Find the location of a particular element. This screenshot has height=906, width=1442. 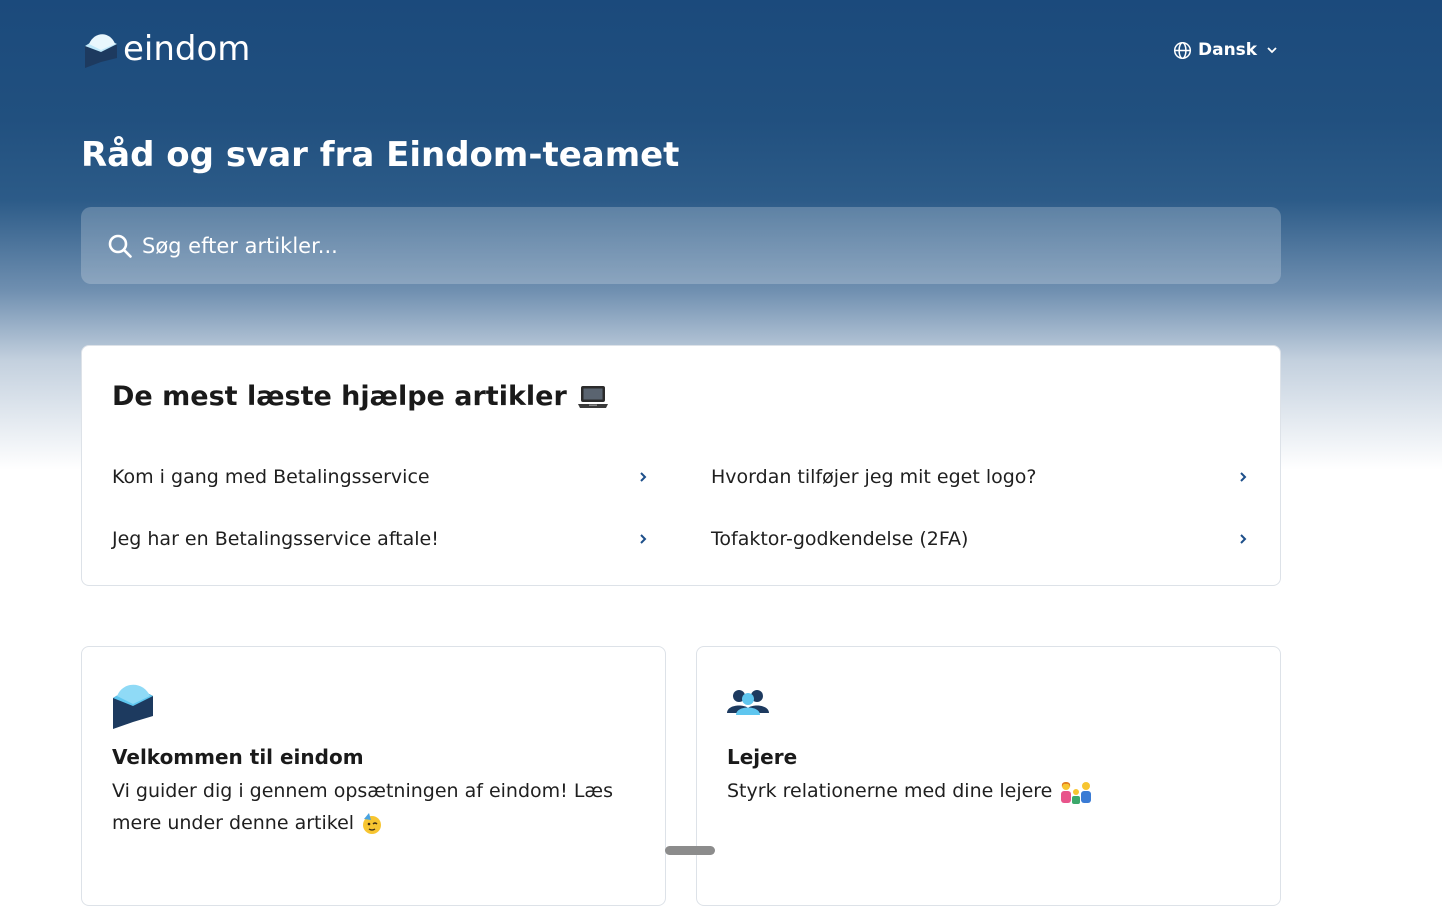

collection-description: Styrk relationerne med dine lejere is located at coordinates (987, 791).